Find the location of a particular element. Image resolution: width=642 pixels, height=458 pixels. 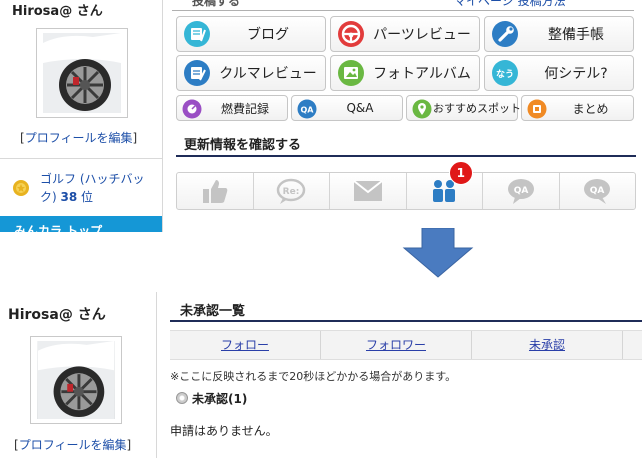

tab-messages is located at coordinates (368, 191).